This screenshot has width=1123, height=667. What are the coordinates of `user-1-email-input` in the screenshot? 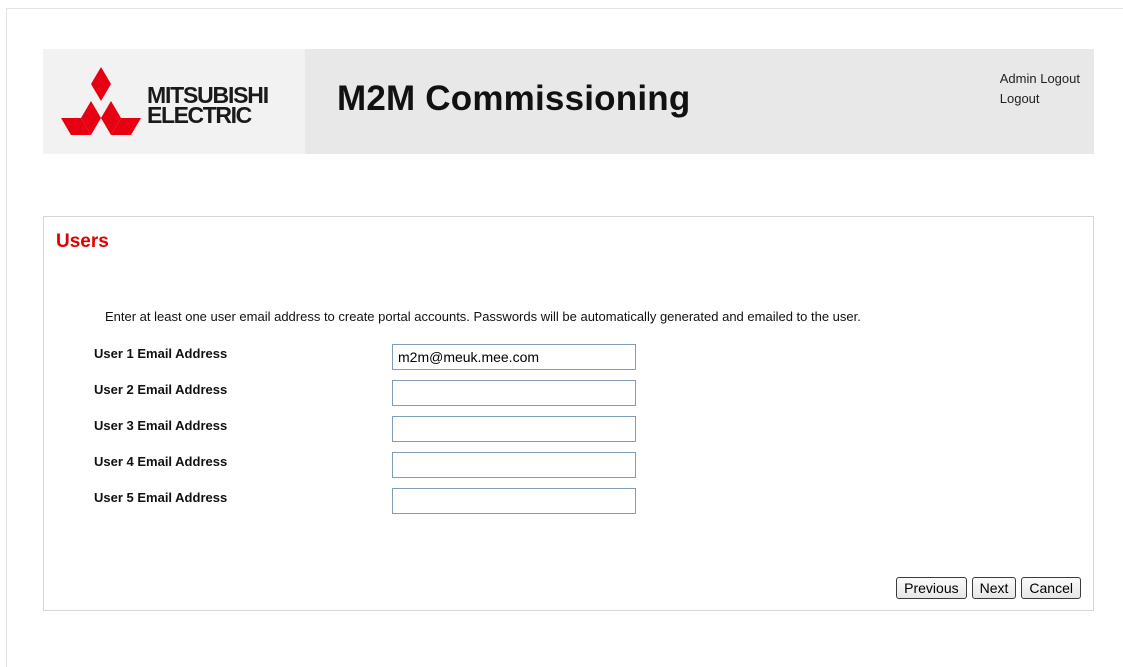 It's located at (514, 357).